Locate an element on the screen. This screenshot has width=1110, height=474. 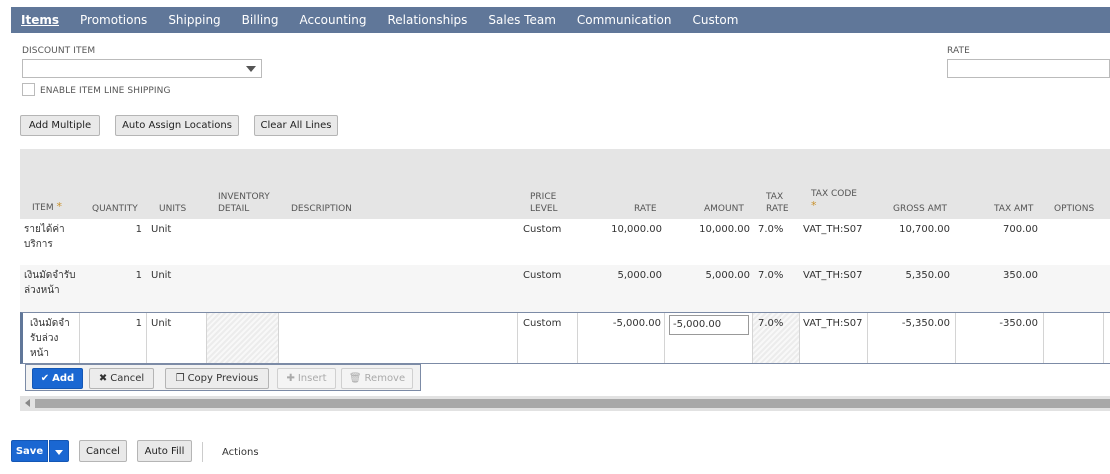
row-item-line: ล่วงหน้า is located at coordinates (42, 290).